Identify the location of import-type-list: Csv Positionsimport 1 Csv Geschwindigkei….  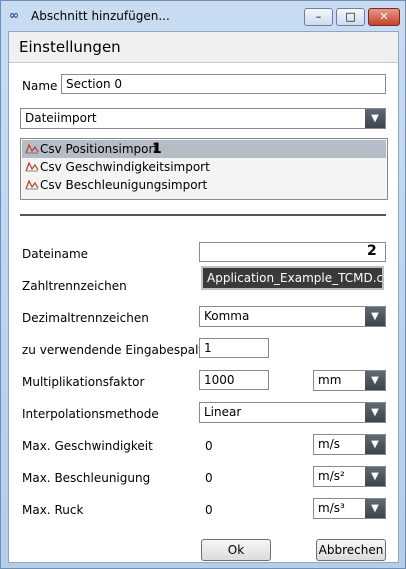
(204, 169).